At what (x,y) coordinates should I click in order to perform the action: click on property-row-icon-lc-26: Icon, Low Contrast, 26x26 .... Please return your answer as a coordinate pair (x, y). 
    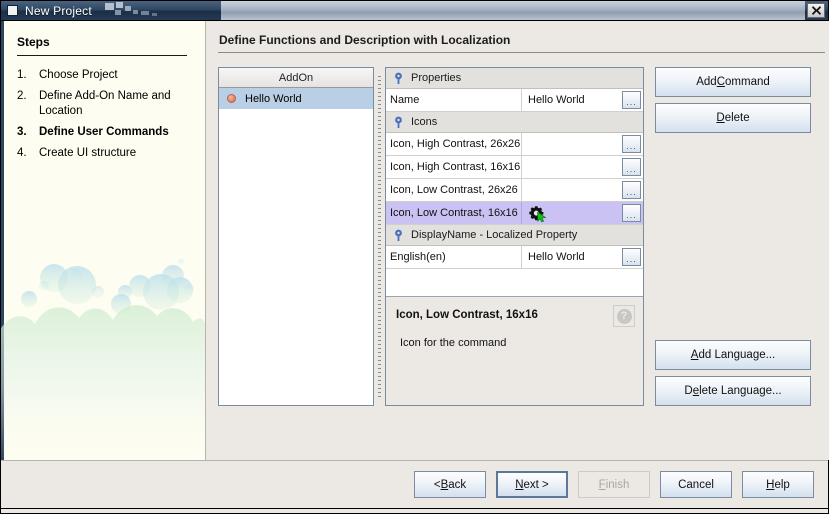
    Looking at the image, I should click on (514, 190).